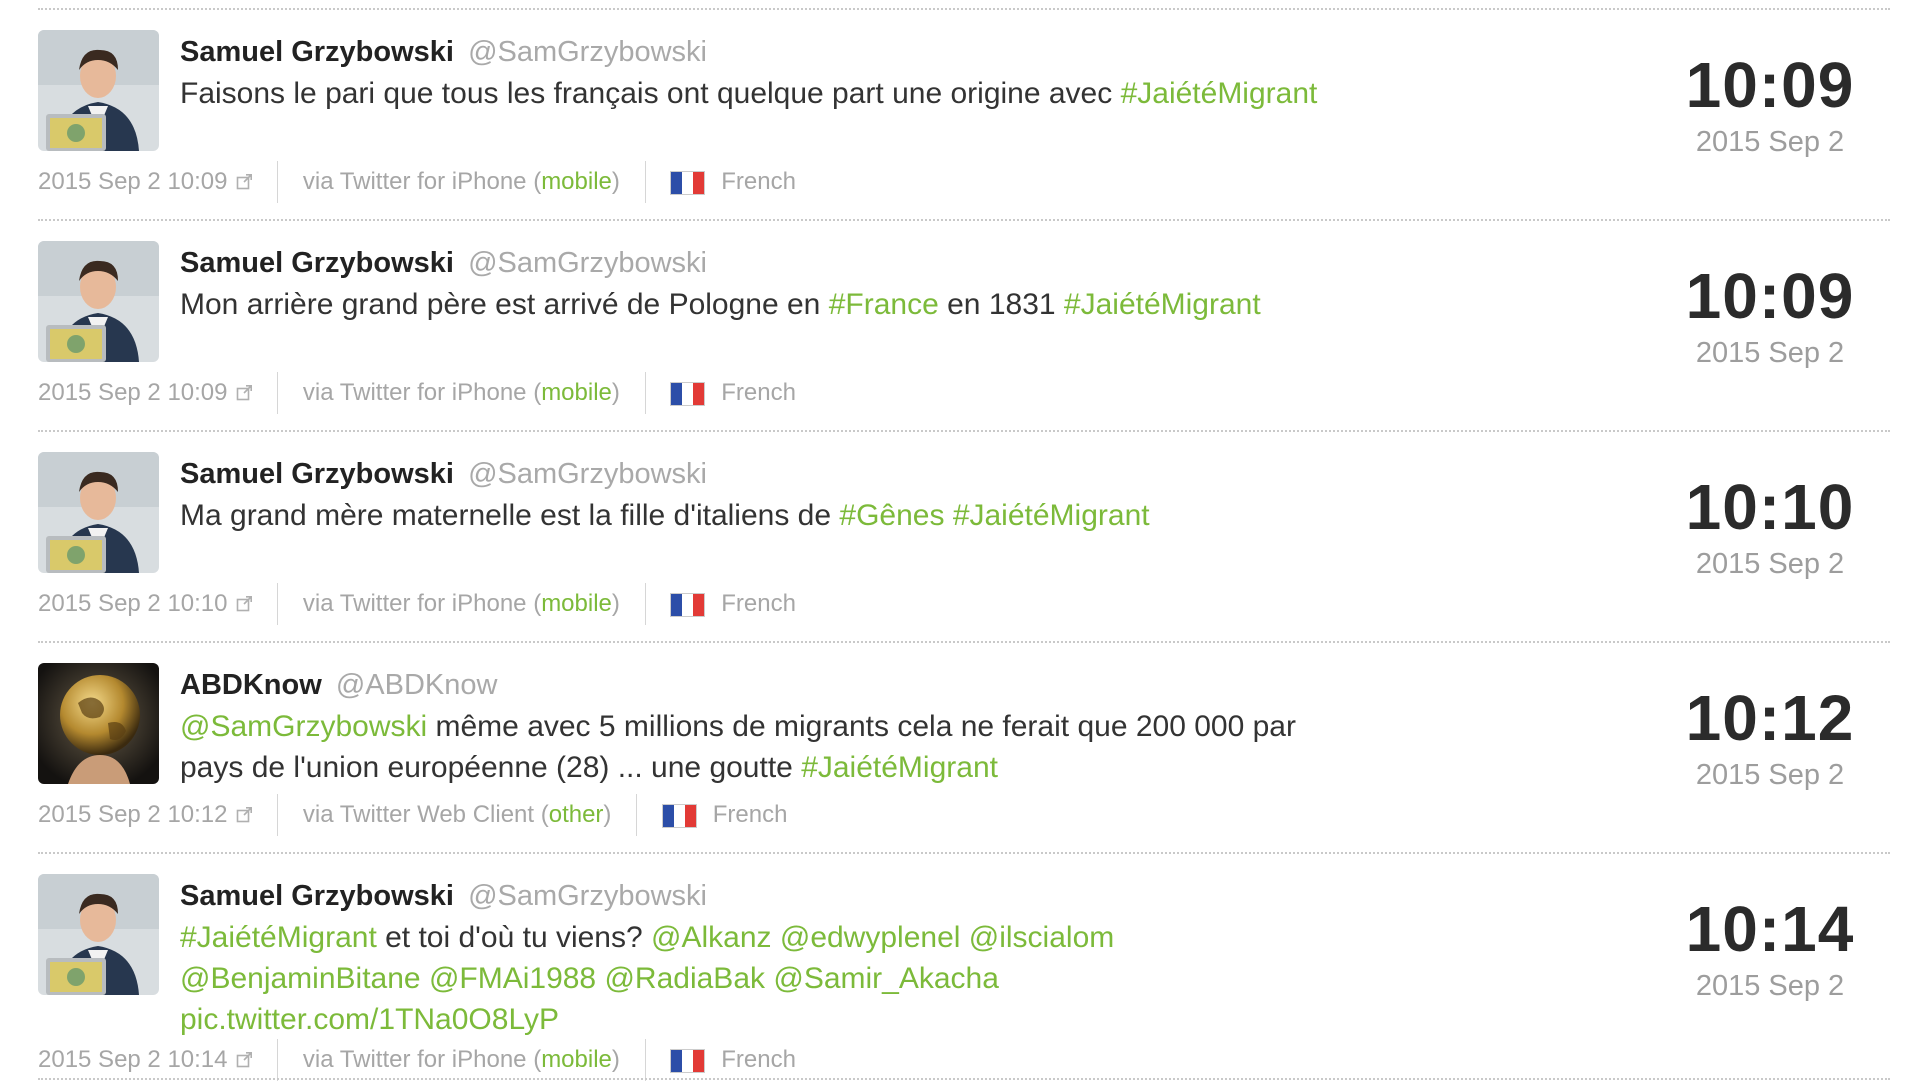 This screenshot has width=1924, height=1082. Describe the element at coordinates (1041, 937) in the screenshot. I see `mention-link: @ilscialom` at that location.